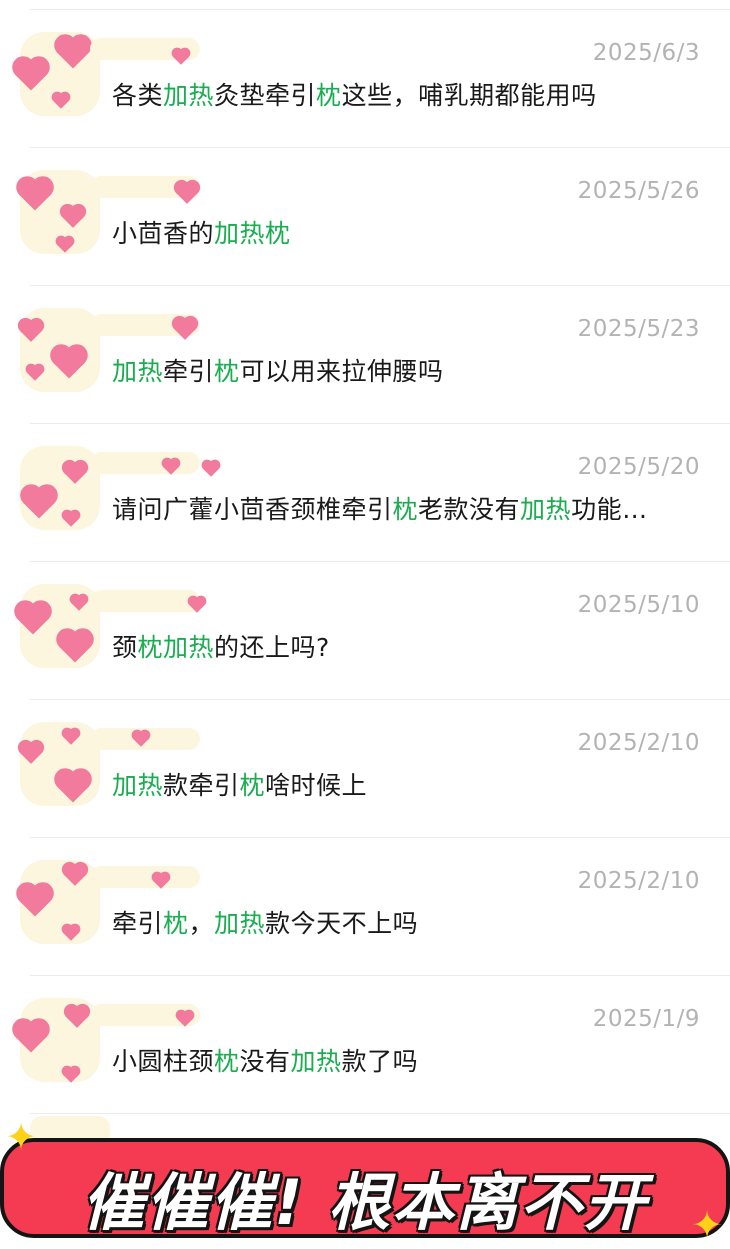 The width and height of the screenshot is (730, 1249). Describe the element at coordinates (272, 647) in the screenshot. I see `message-fragment: 的还上吗?` at that location.